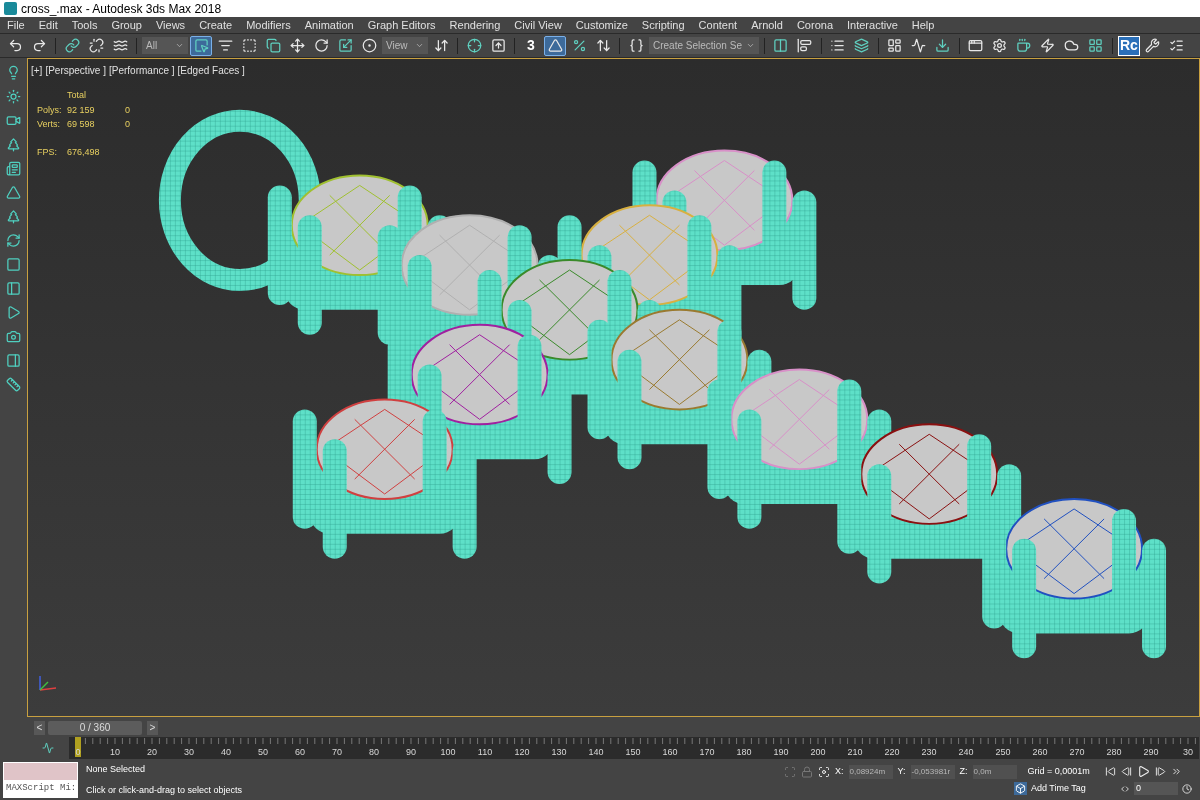 Image resolution: width=1200 pixels, height=800 pixels. I want to click on toolbar-dropdown: All, so click(165, 45).